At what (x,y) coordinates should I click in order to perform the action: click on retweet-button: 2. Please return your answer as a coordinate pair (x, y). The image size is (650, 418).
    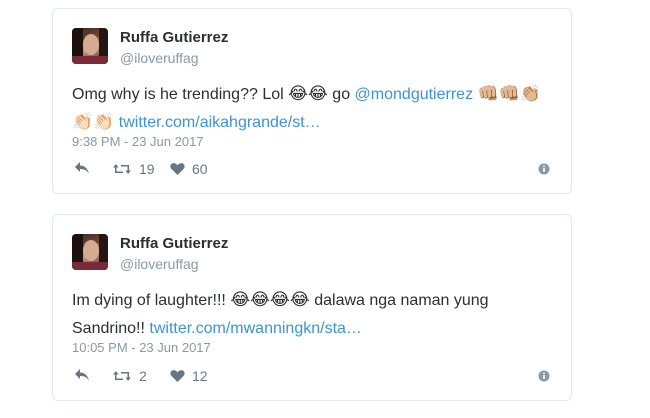
    Looking at the image, I should click on (129, 376).